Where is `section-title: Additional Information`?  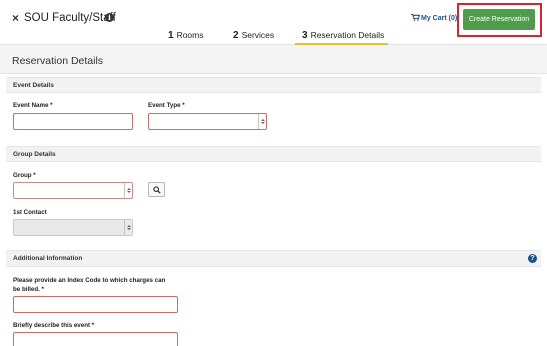
section-title: Additional Information is located at coordinates (48, 258).